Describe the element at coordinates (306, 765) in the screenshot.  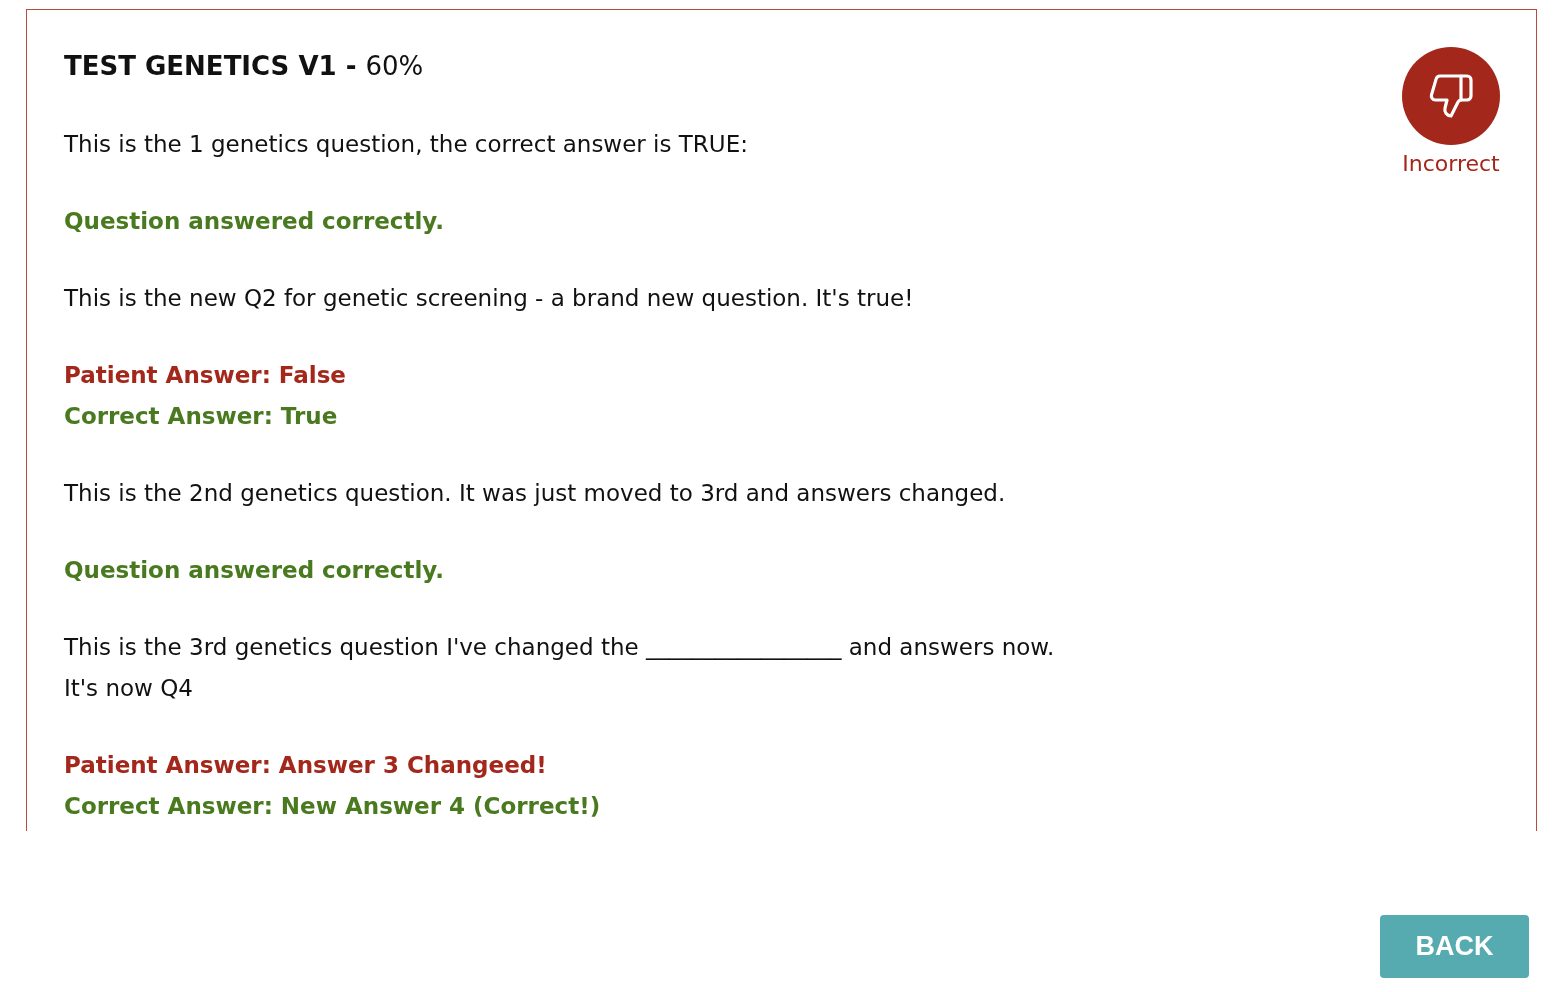
I see `patient-answer: Patient Answer: Answer 3 Changeed!` at that location.